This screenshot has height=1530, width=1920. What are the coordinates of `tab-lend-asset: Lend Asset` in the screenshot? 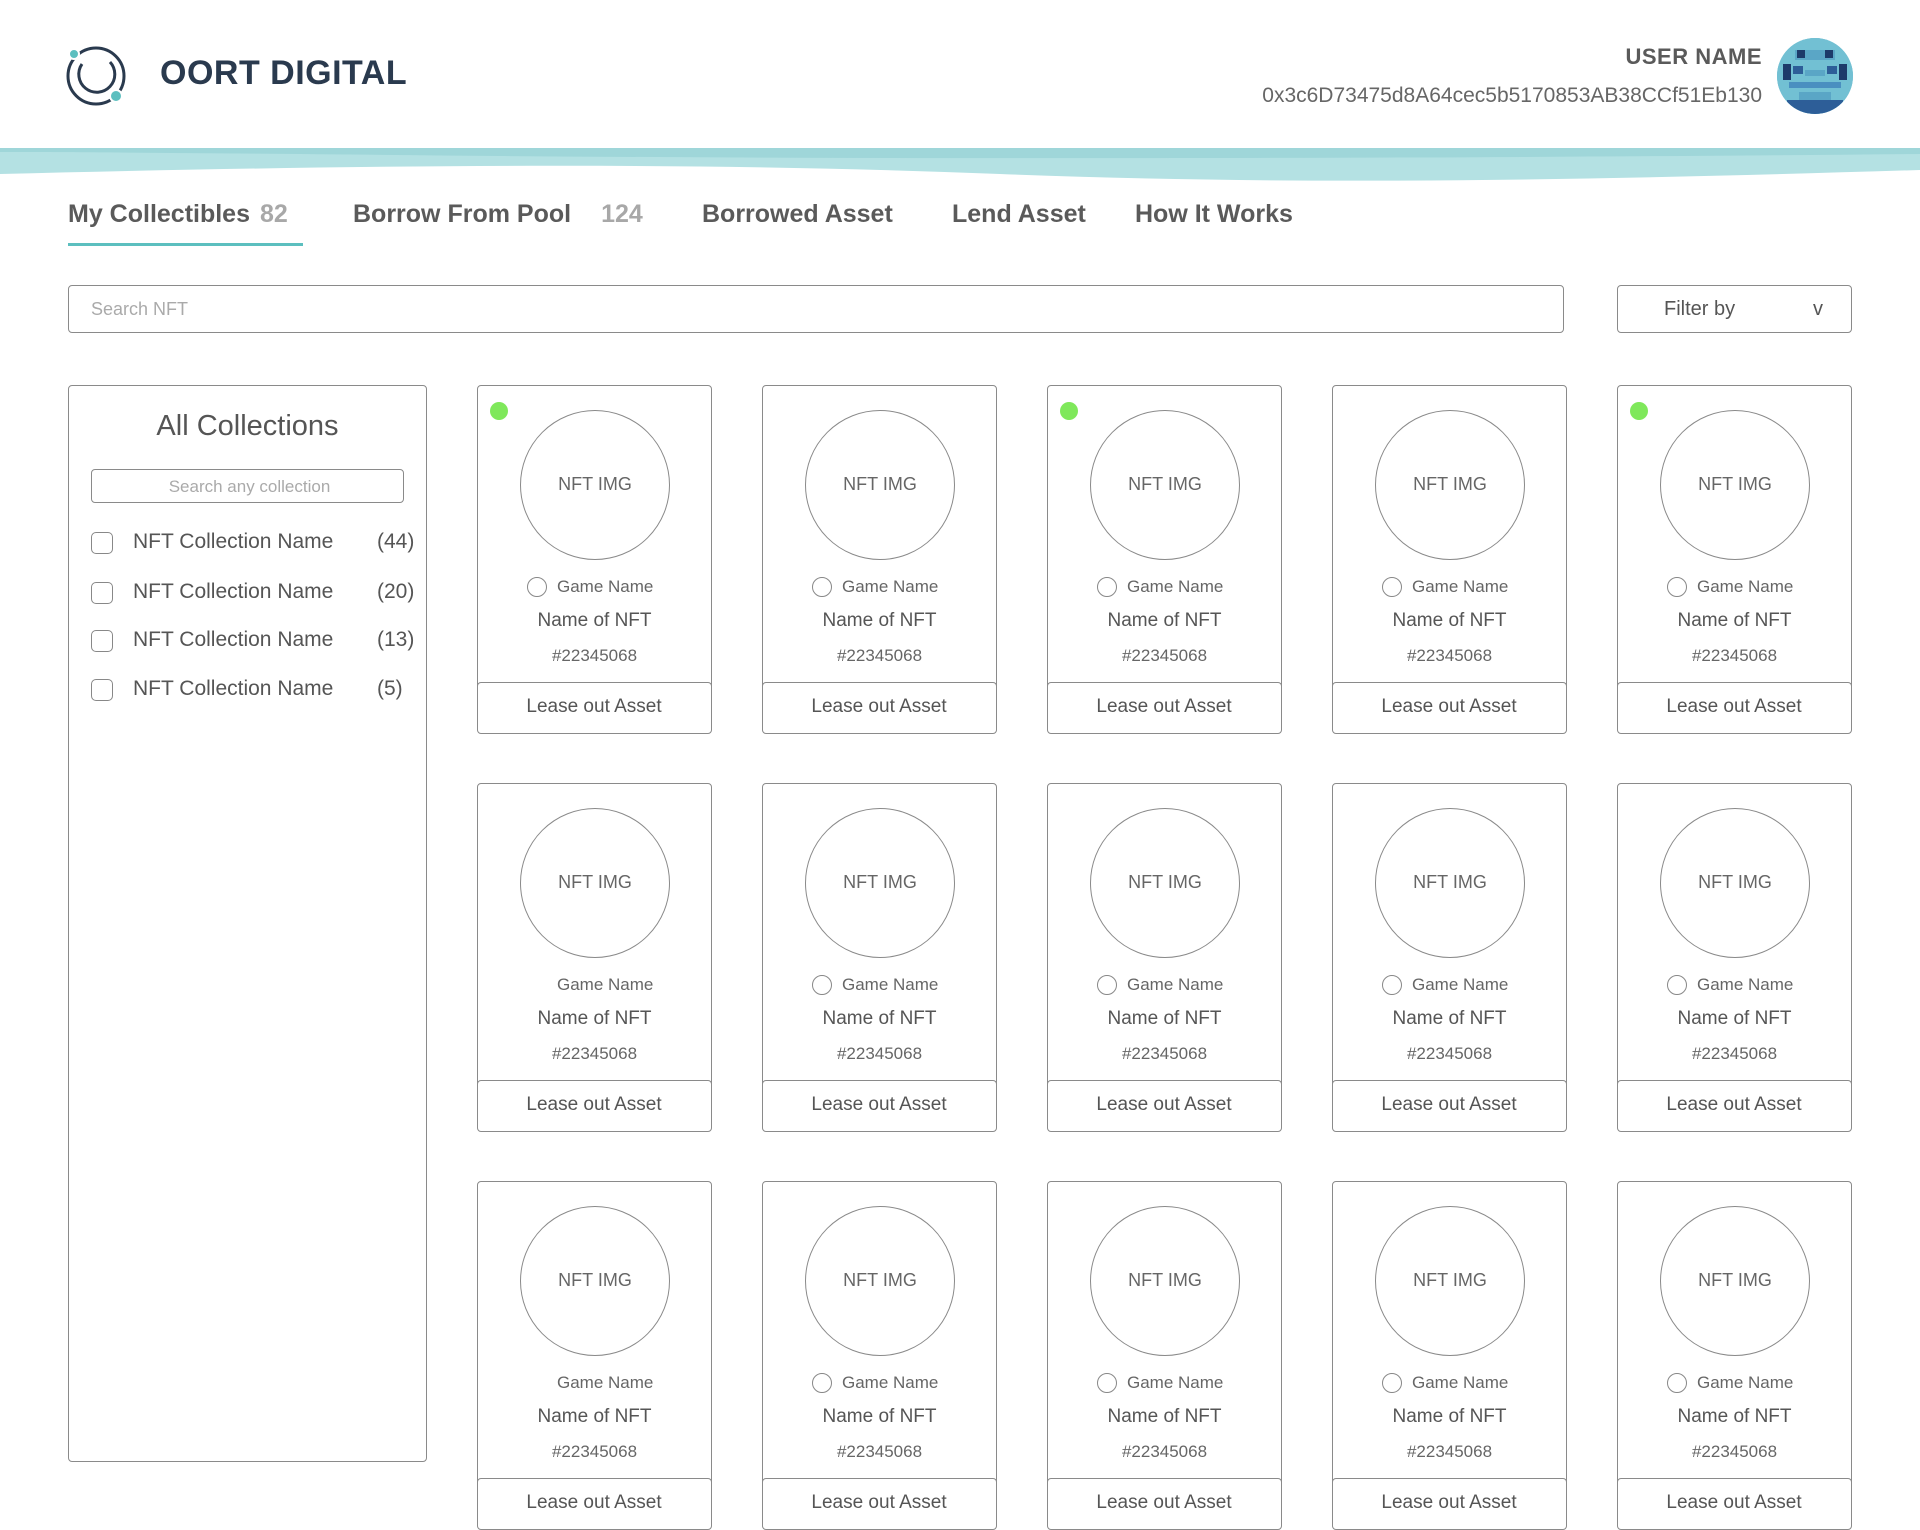 It's located at (1019, 214).